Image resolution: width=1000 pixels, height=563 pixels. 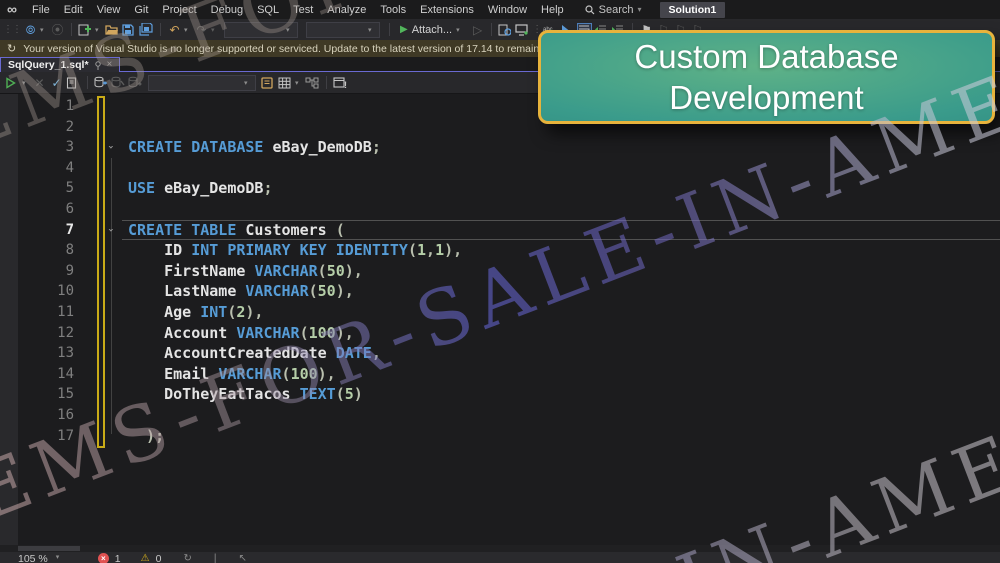 I want to click on fold-gutter: ›, so click(x=101, y=230).